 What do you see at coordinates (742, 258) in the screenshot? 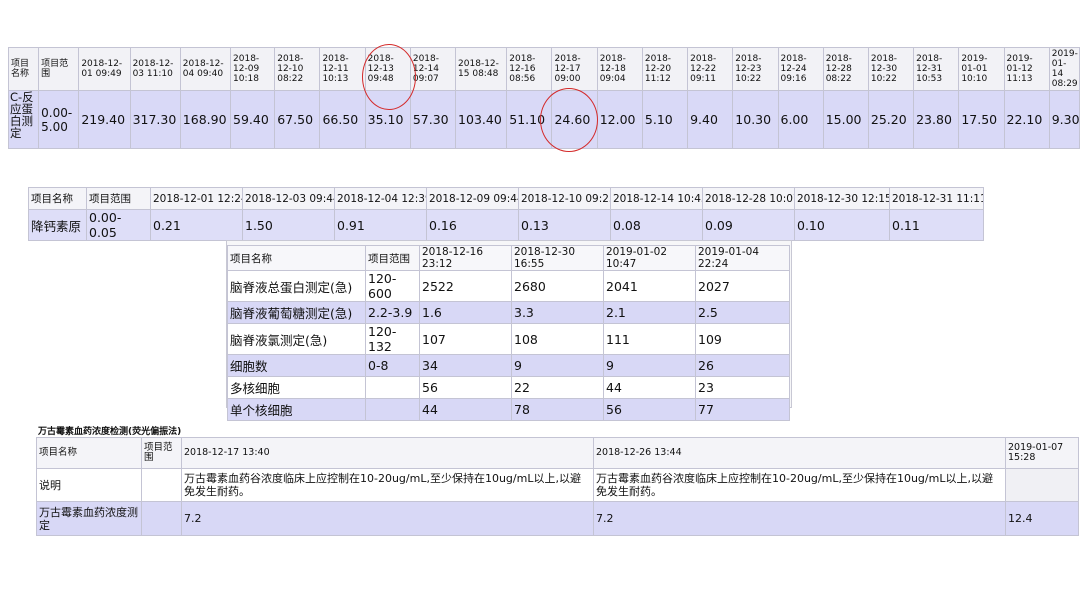
I see `date-header-cell: 2019-01-04 22:24` at bounding box center [742, 258].